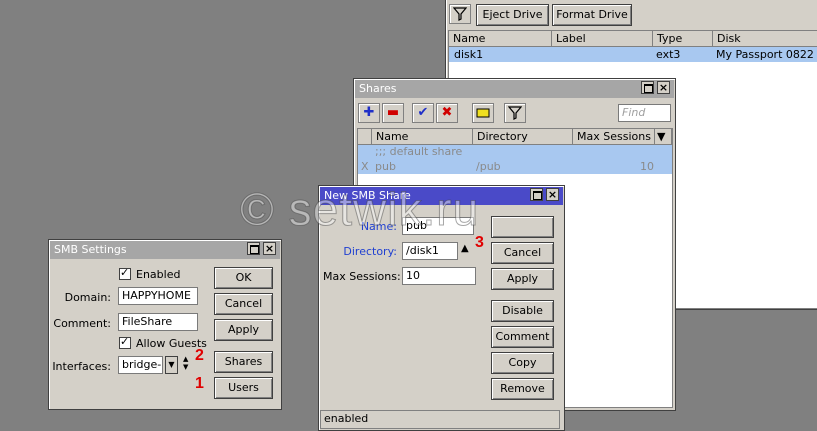 This screenshot has width=817, height=431. I want to click on comment-field: FileShare, so click(158, 322).